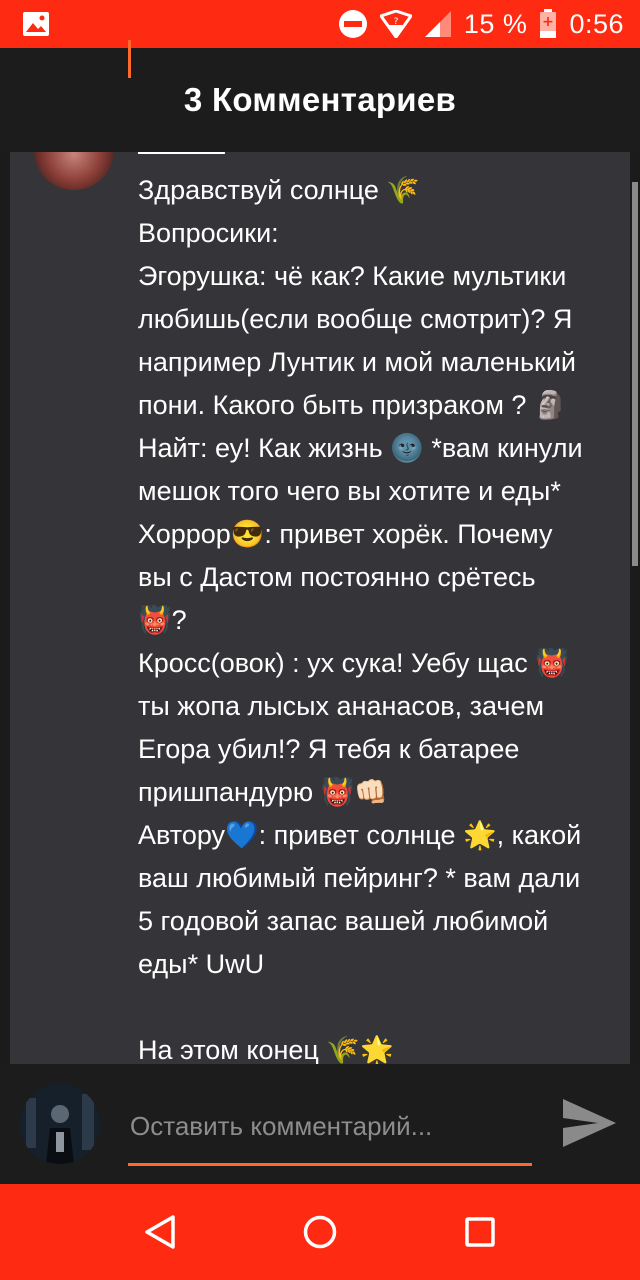 This screenshot has height=1280, width=640. I want to click on send-button, so click(589, 1123).